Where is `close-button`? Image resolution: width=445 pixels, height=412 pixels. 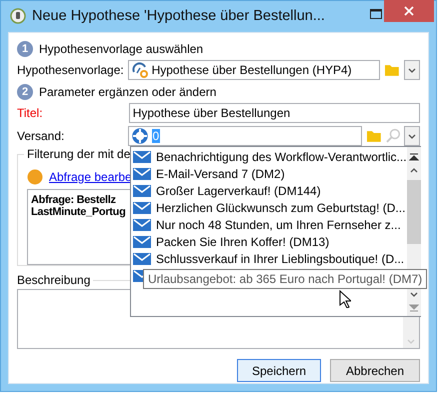 close-button is located at coordinates (409, 11).